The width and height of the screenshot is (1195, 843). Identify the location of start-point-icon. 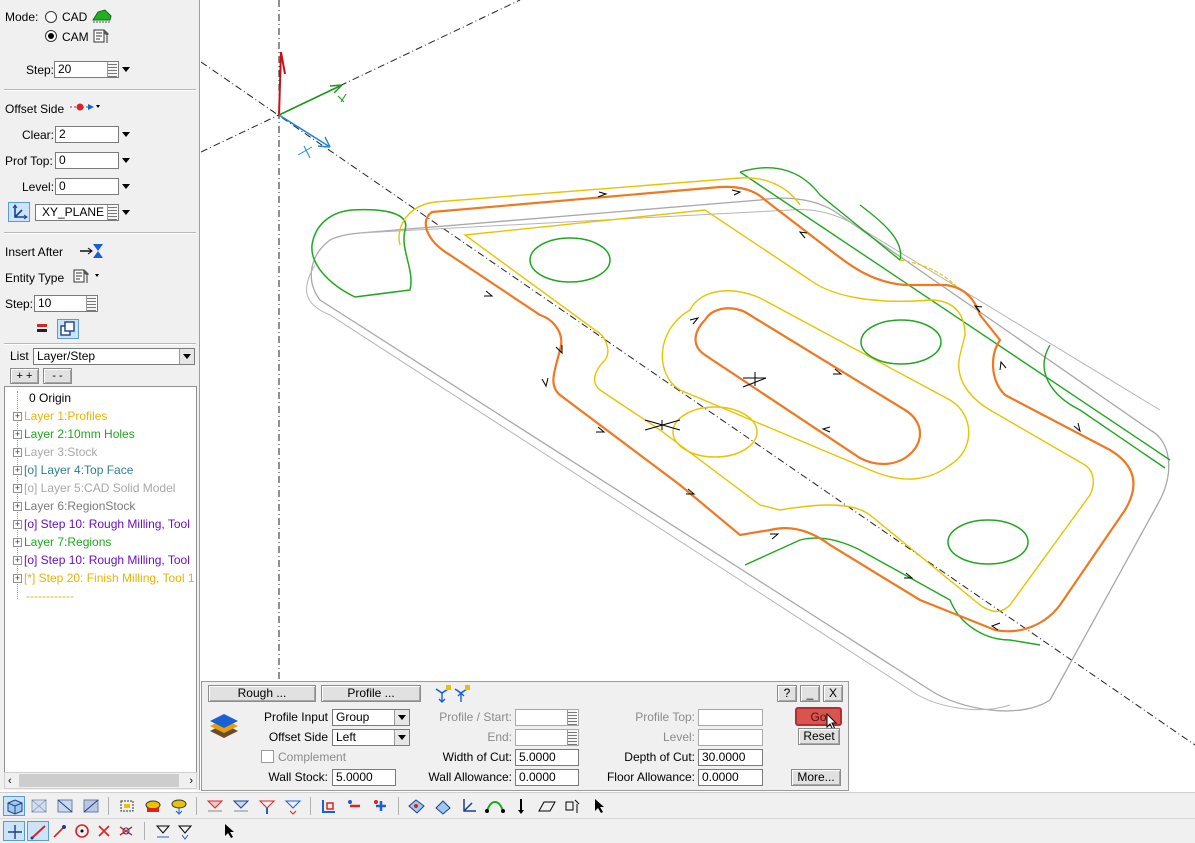
(329, 806).